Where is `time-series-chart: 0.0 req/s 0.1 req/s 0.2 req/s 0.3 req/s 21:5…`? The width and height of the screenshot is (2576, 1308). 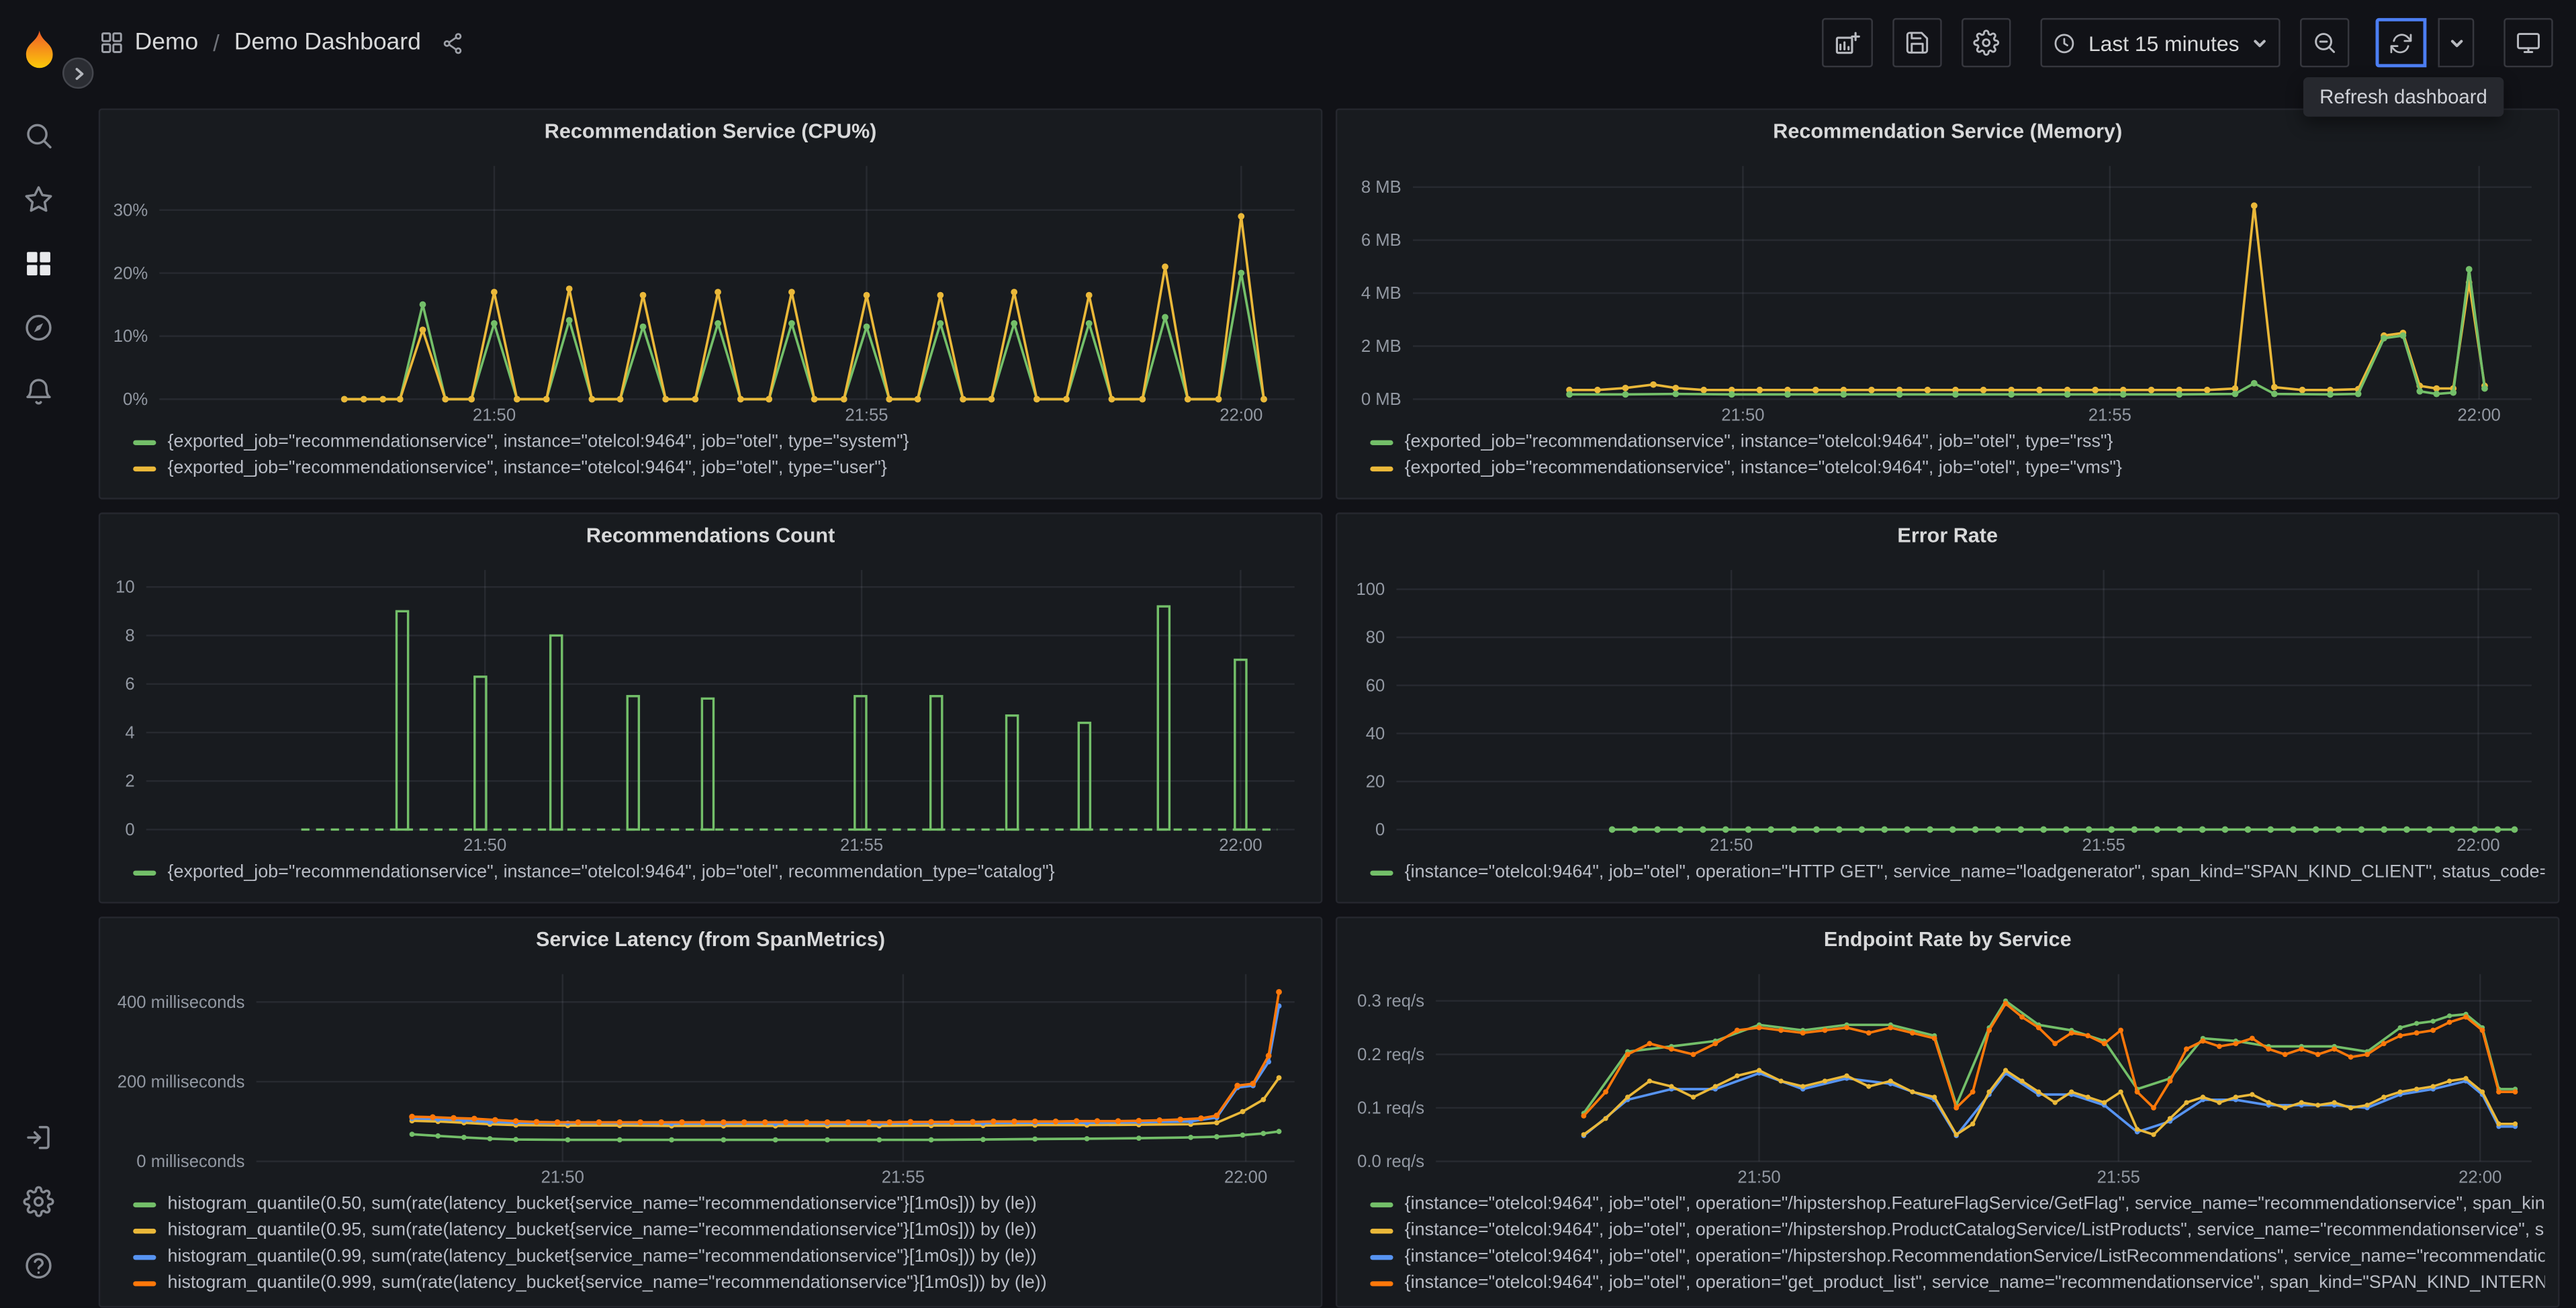
time-series-chart: 0.0 req/s 0.1 req/s 0.2 req/s 0.3 req/s 21:5… is located at coordinates (1946, 1074).